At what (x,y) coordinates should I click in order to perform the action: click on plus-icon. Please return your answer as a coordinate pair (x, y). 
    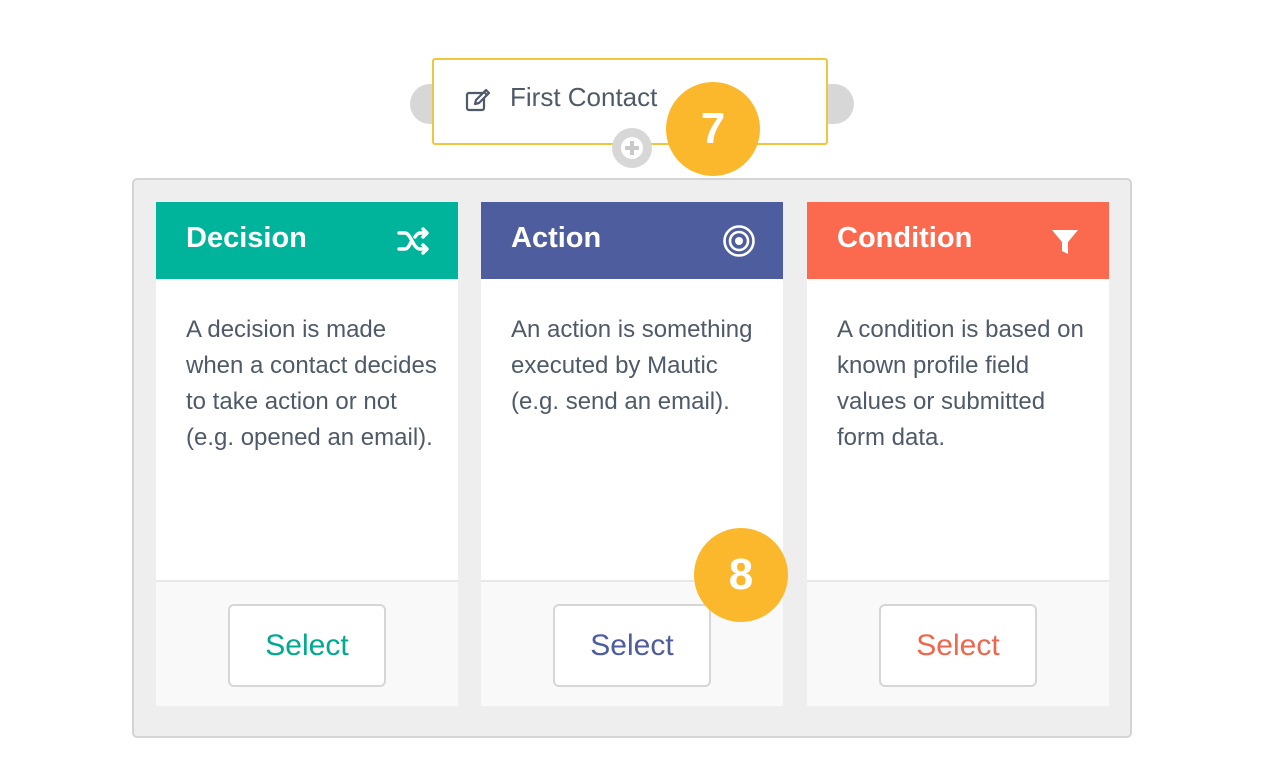
    Looking at the image, I should click on (632, 148).